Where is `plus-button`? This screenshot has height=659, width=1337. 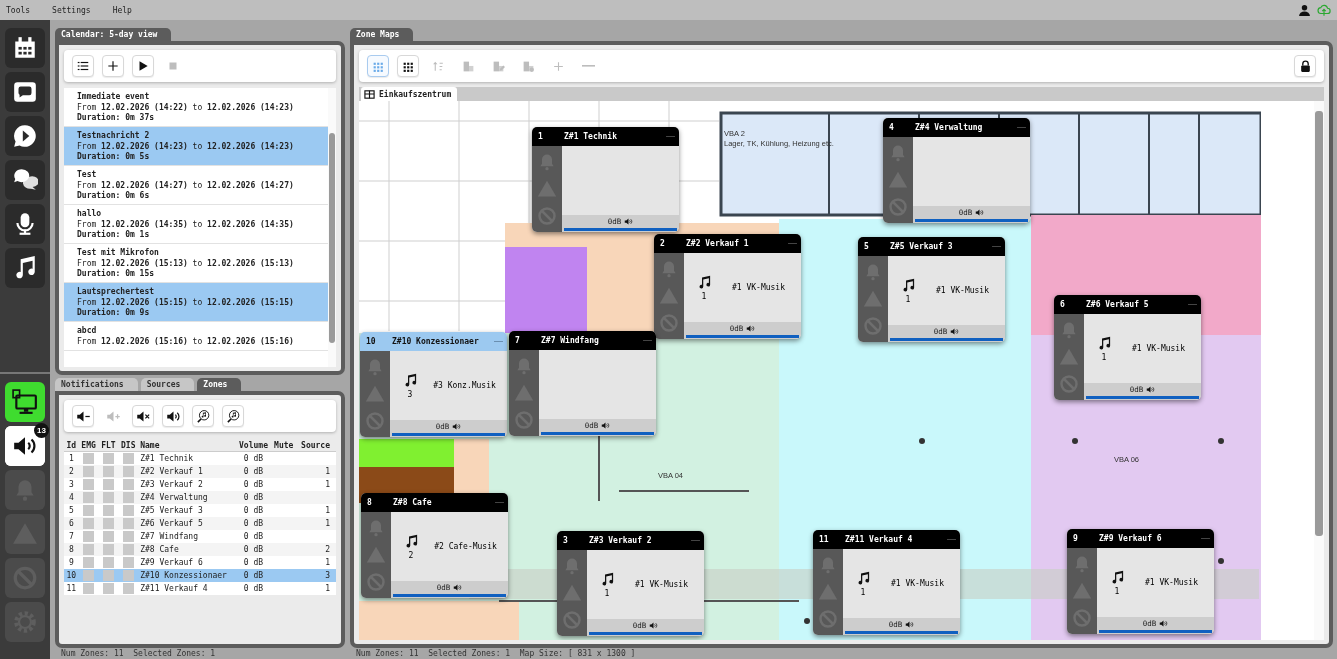 plus-button is located at coordinates (113, 66).